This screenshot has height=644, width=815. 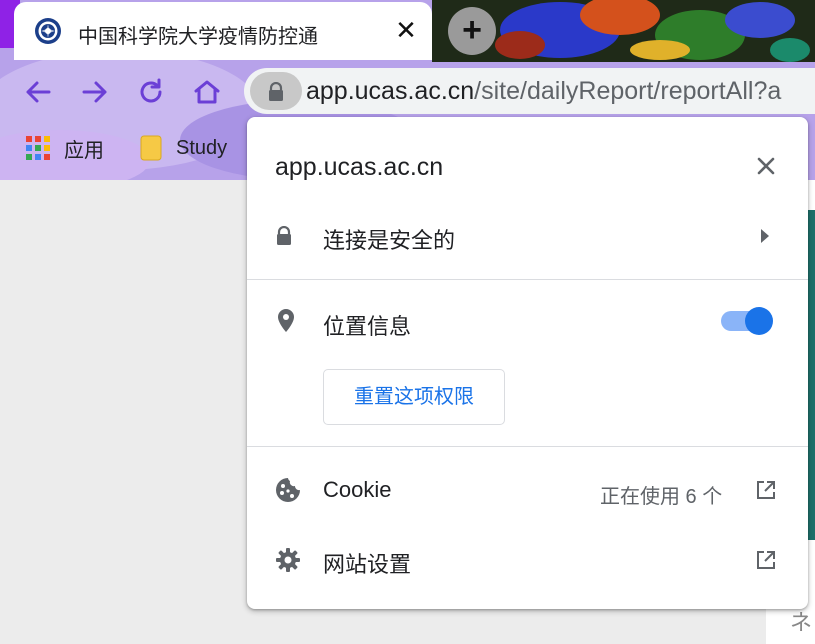 I want to click on reload-icon, so click(x=151, y=90).